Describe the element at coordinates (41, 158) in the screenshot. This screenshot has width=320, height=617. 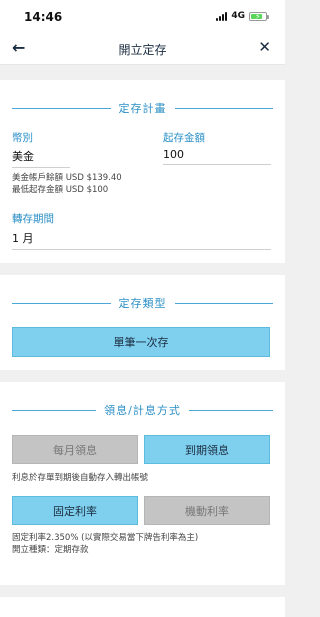
I see `currency-field: 美金` at that location.